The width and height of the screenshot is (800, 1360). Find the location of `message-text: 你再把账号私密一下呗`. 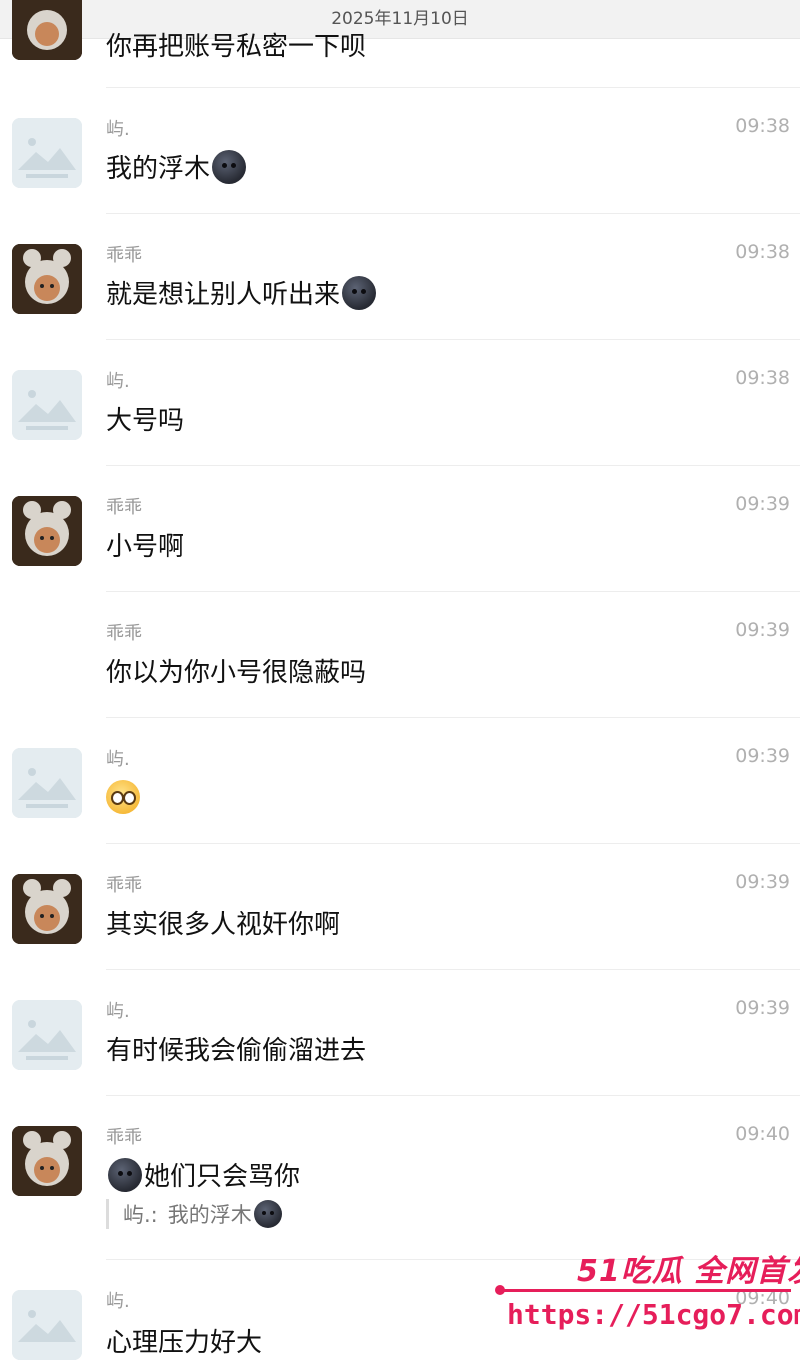

message-text: 你再把账号私密一下呗 is located at coordinates (236, 44).